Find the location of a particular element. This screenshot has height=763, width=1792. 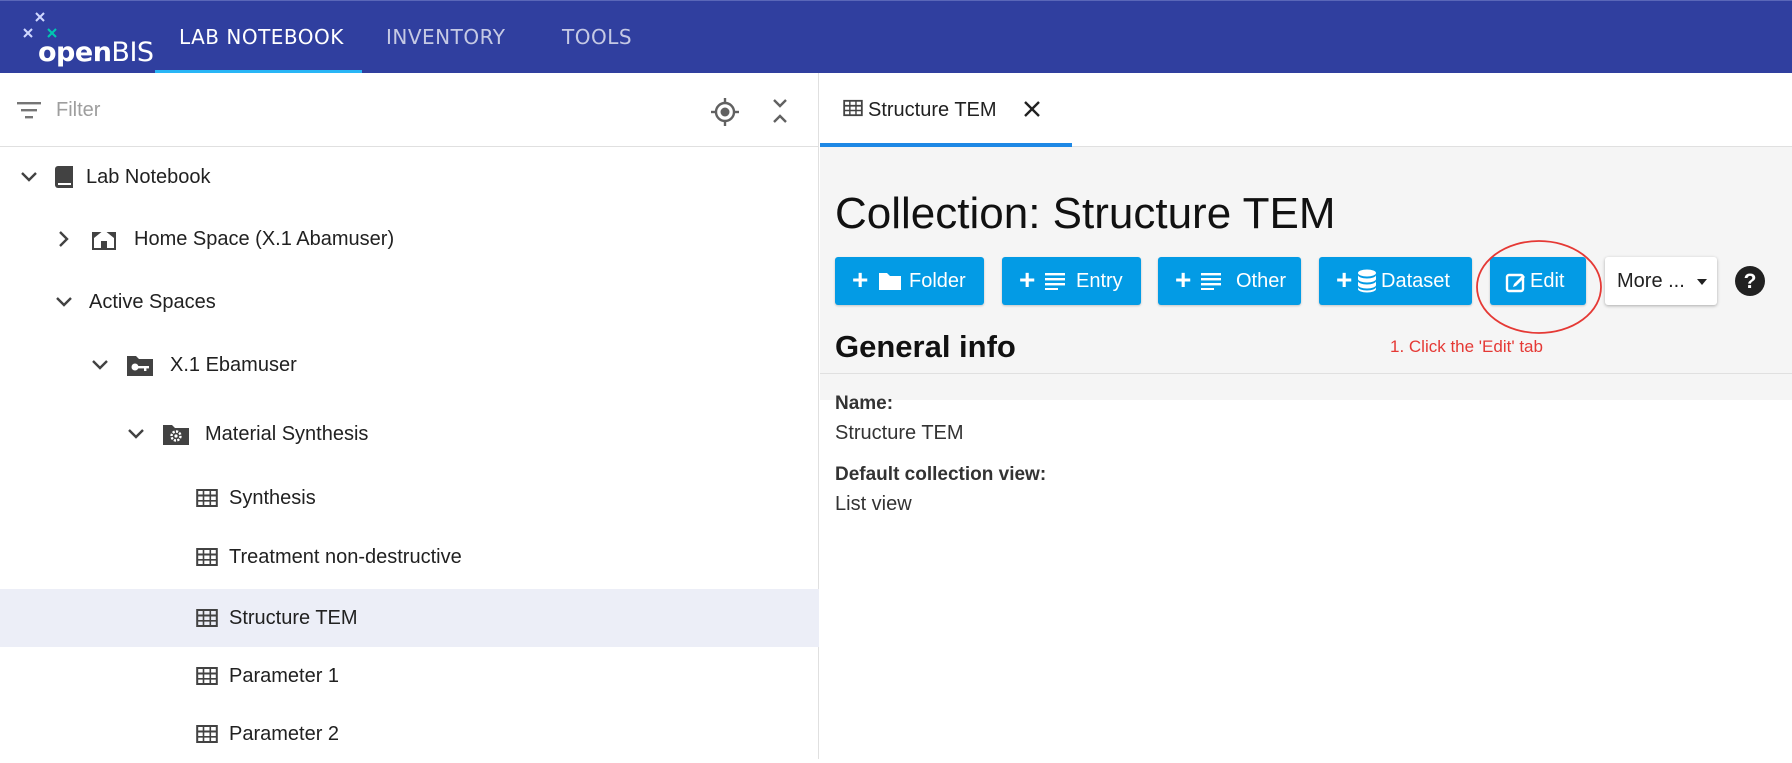

field-value-name: Structure TEM is located at coordinates (899, 433).